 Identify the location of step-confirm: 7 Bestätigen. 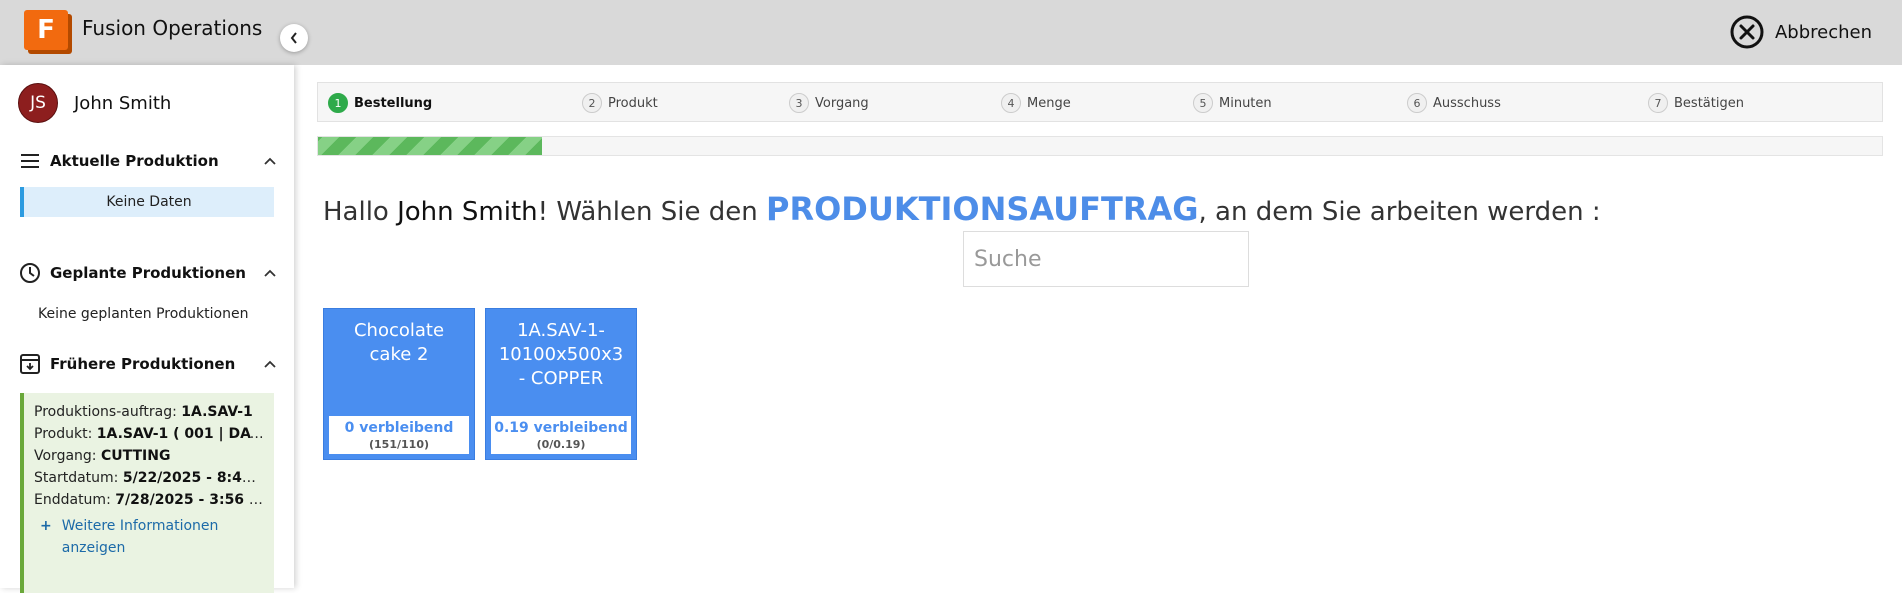
(1696, 103).